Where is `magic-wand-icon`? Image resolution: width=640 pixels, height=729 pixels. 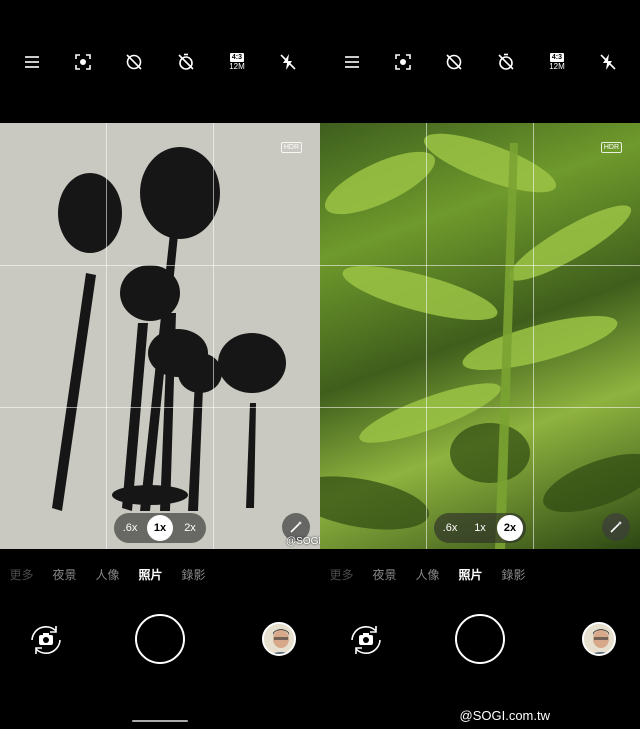
magic-wand-icon is located at coordinates (616, 527).